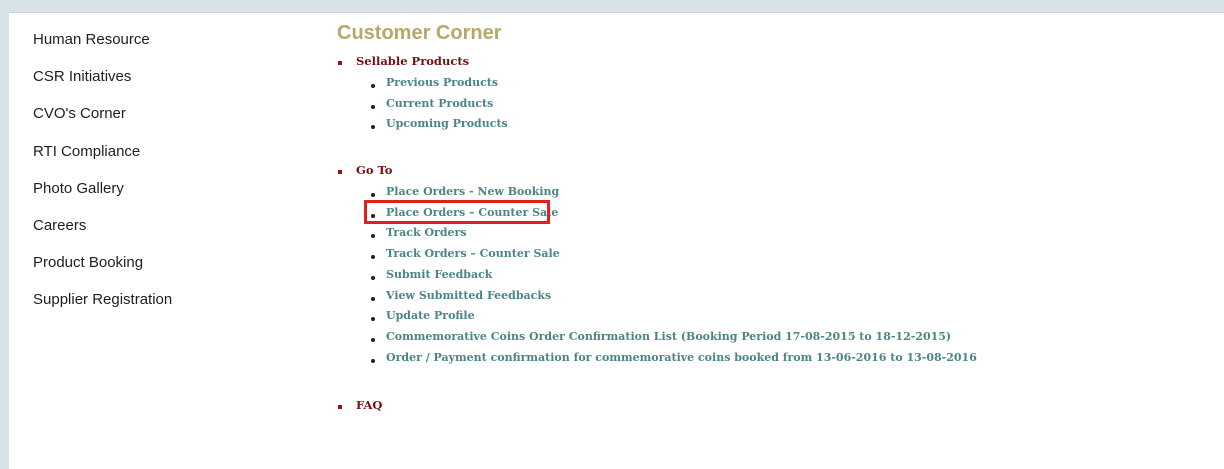  What do you see at coordinates (163, 271) in the screenshot?
I see `sidebar-item-product-booking: Product Booking` at bounding box center [163, 271].